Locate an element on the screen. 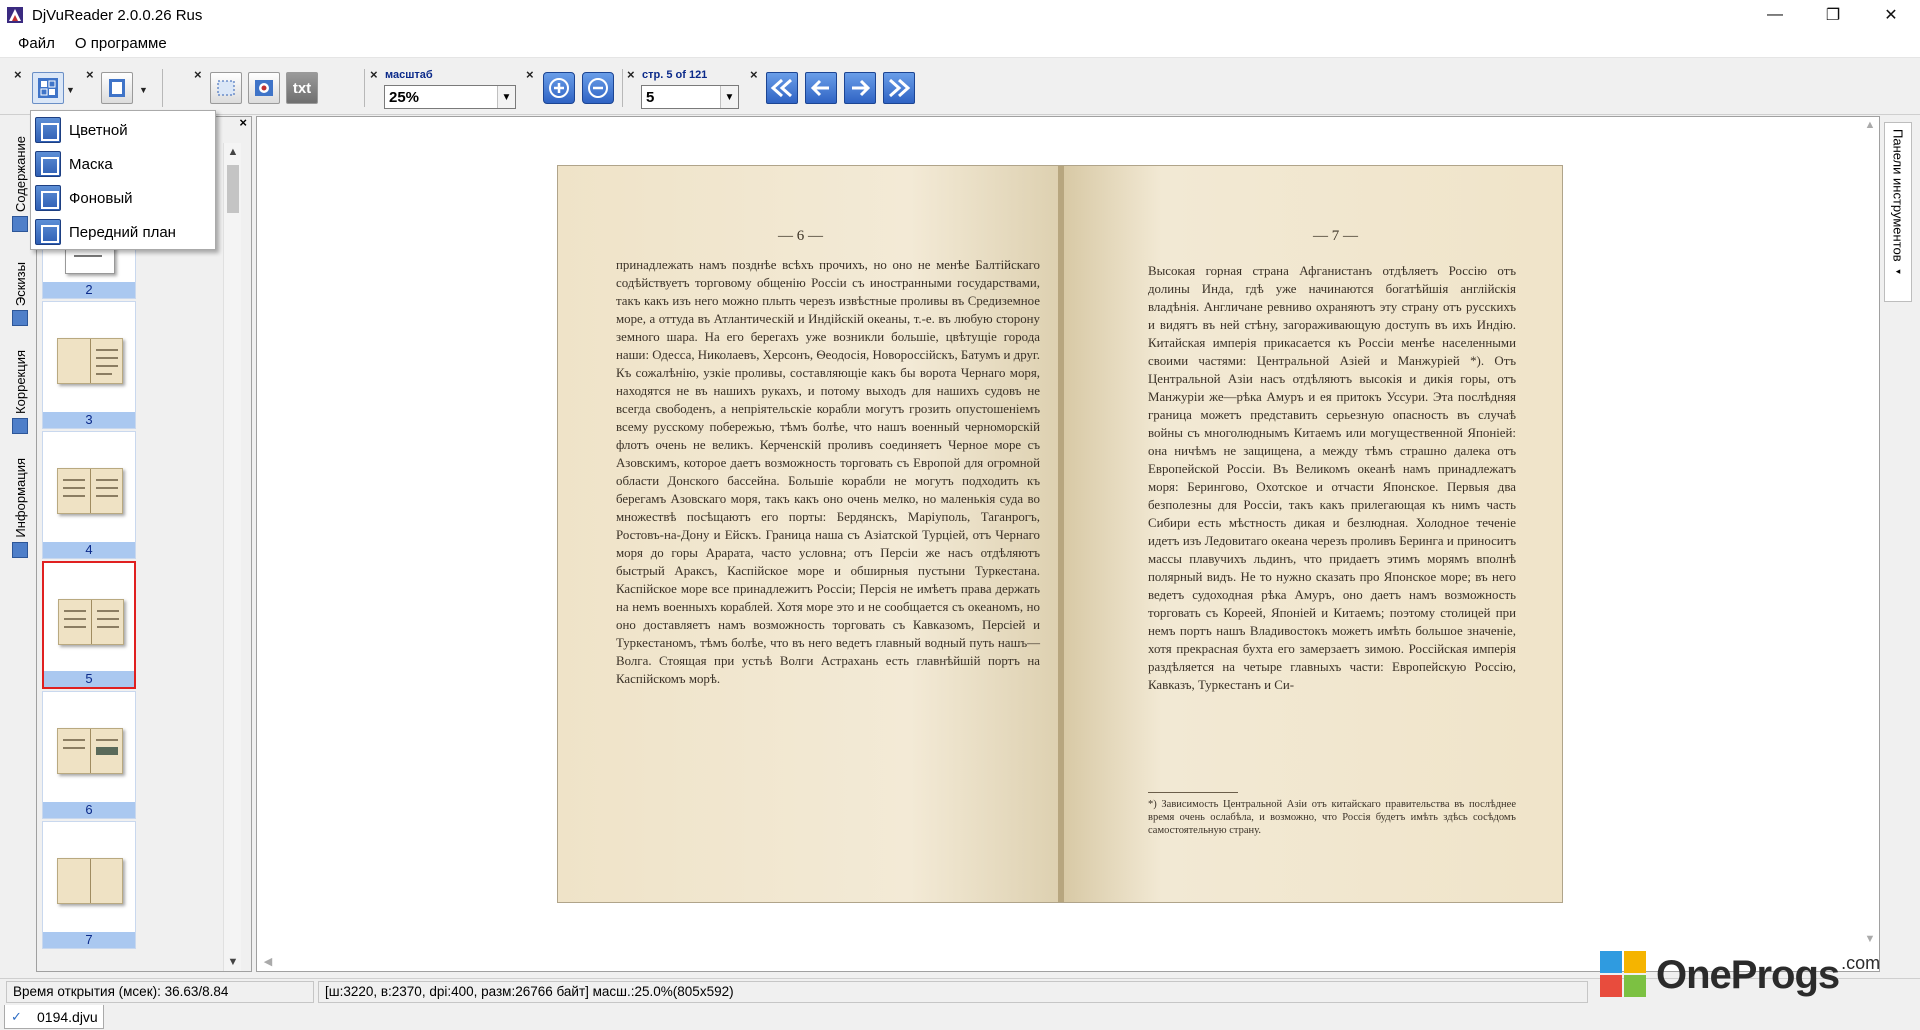  zoom-in-icon is located at coordinates (559, 88).